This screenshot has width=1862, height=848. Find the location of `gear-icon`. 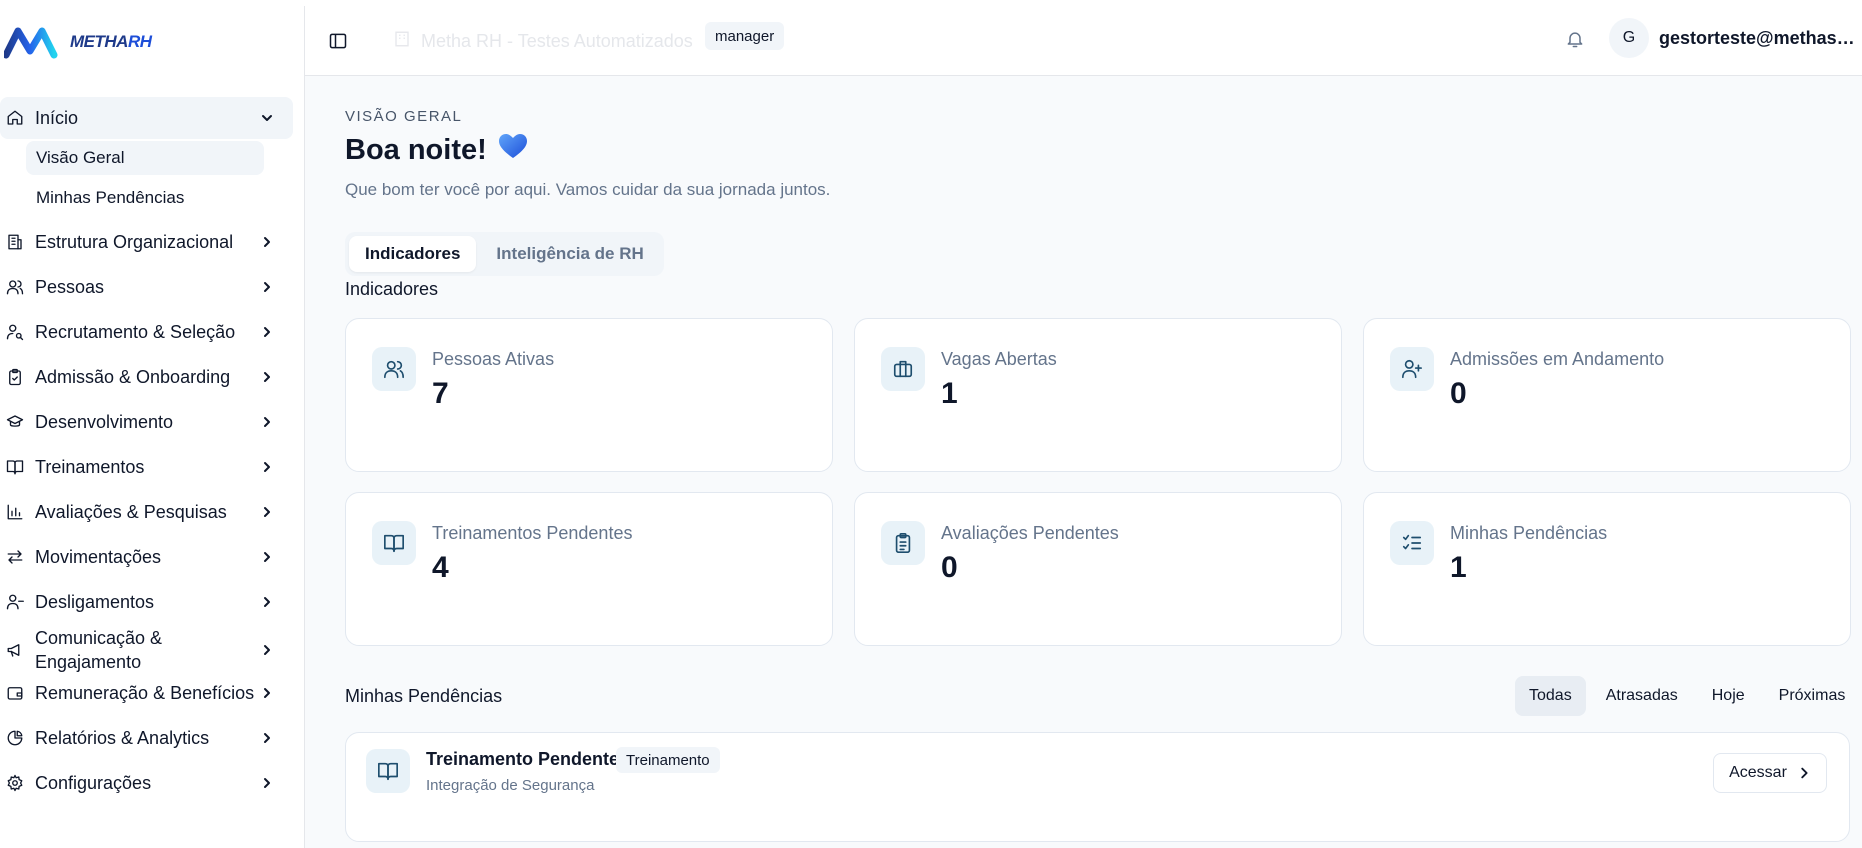

gear-icon is located at coordinates (15, 783).